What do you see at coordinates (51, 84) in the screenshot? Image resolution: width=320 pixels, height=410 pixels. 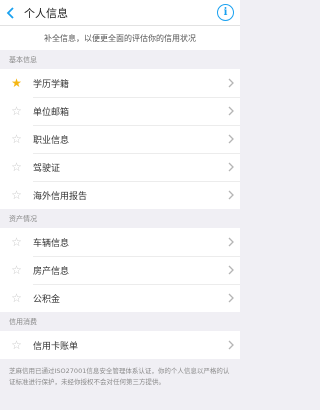 I see `list-item-label: 学历学籍` at bounding box center [51, 84].